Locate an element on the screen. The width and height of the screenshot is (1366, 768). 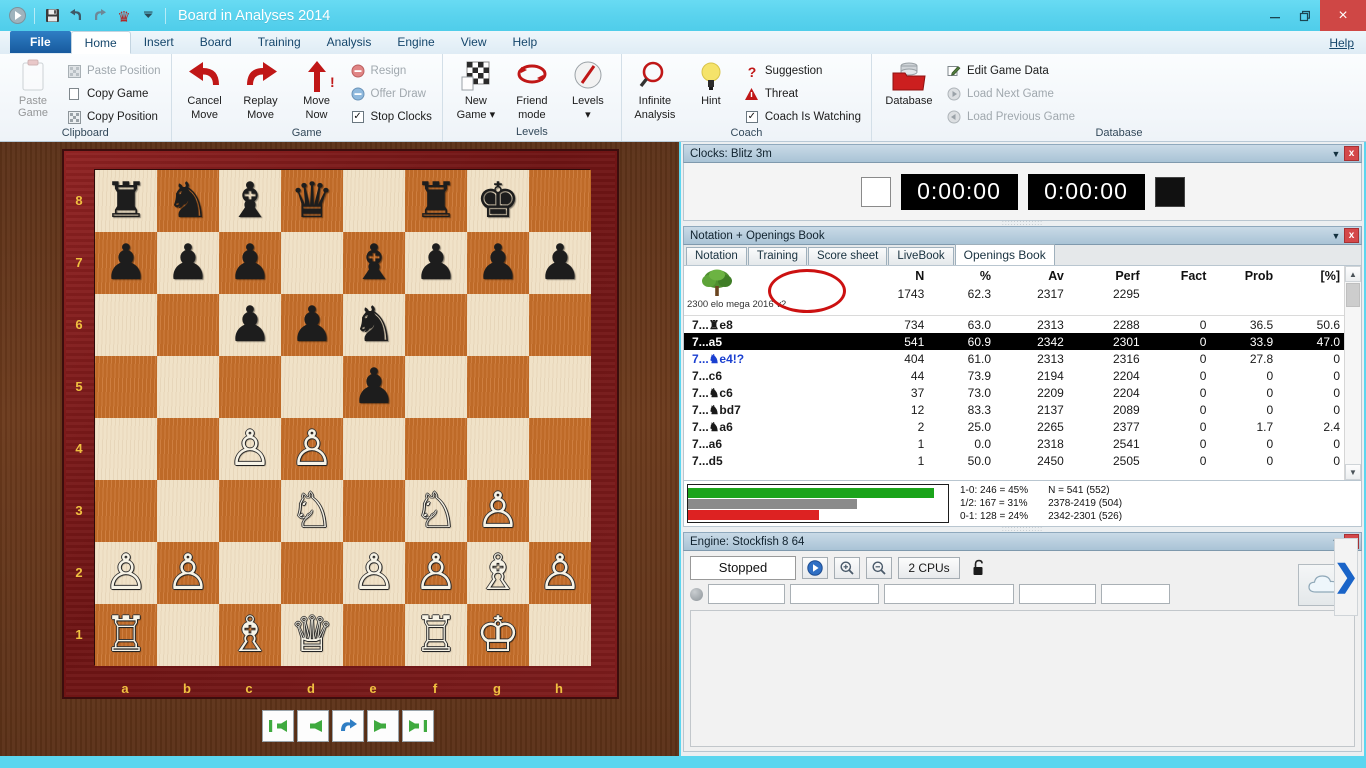
col-header-pct: % is located at coordinates (961, 275).